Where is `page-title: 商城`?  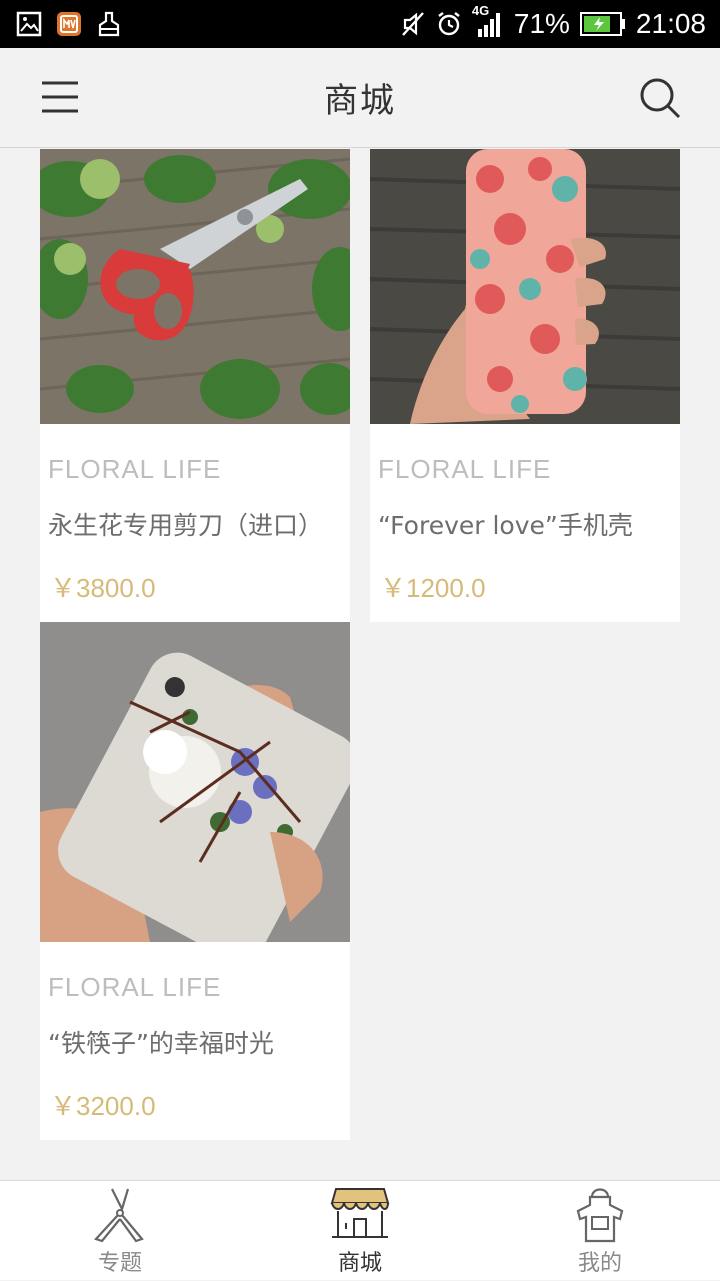
page-title: 商城 is located at coordinates (360, 101).